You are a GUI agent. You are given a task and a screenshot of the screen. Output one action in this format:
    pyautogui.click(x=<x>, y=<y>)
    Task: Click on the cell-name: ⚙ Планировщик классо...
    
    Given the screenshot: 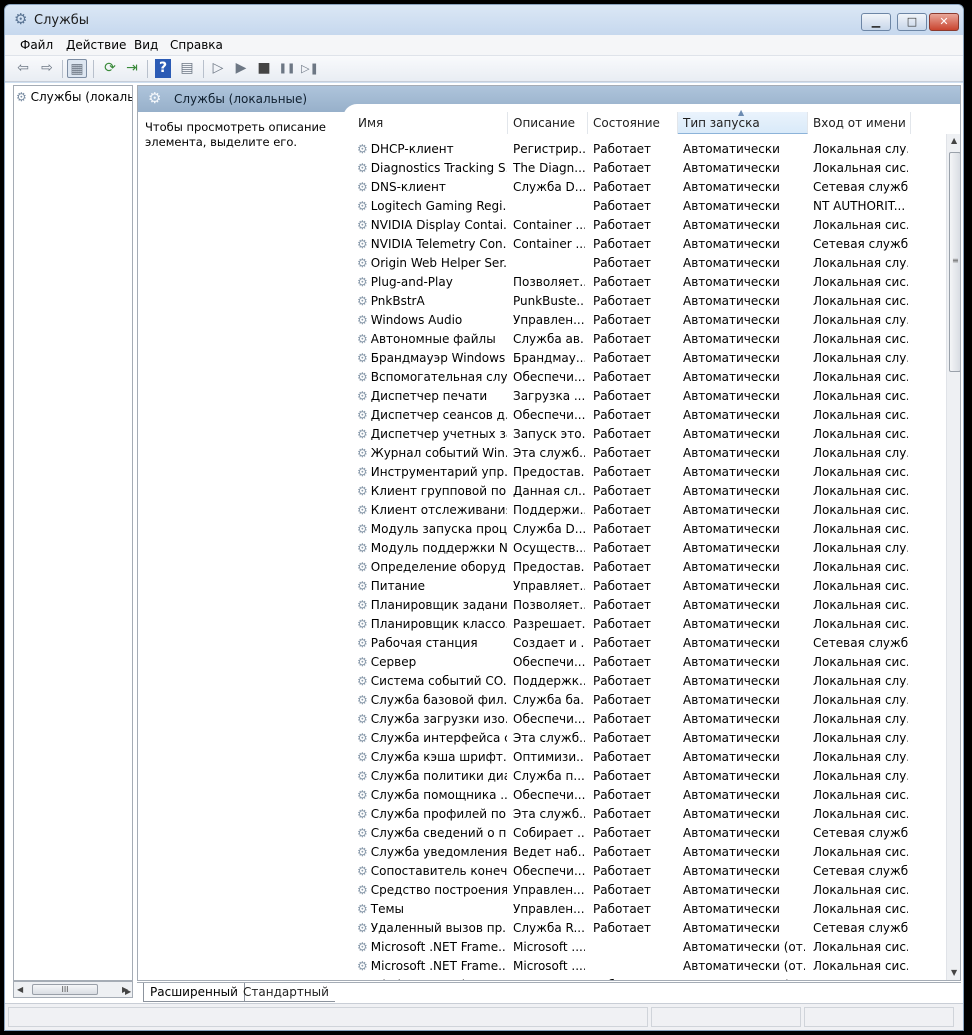 What is the action you would take?
    pyautogui.click(x=432, y=624)
    